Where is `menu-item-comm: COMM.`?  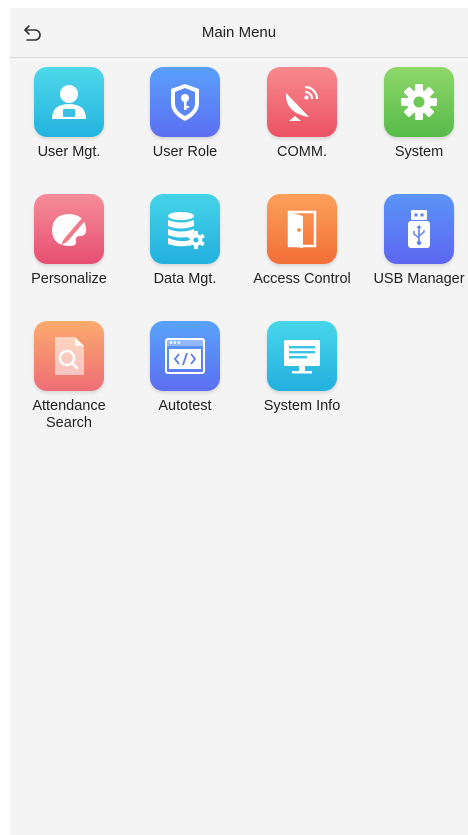
menu-item-comm: COMM. is located at coordinates (302, 114).